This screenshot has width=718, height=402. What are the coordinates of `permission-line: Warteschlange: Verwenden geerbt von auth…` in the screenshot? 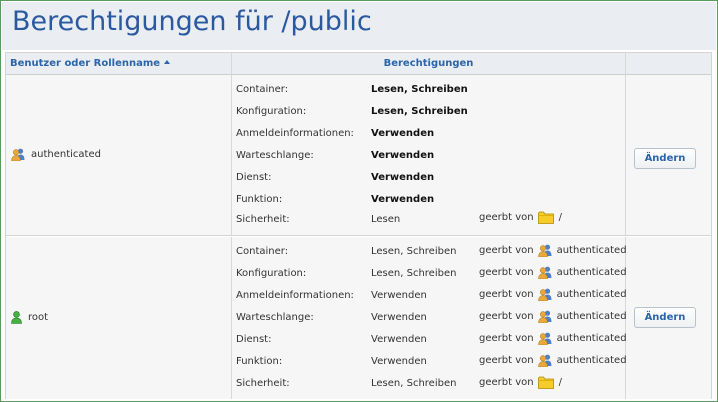 It's located at (431, 318).